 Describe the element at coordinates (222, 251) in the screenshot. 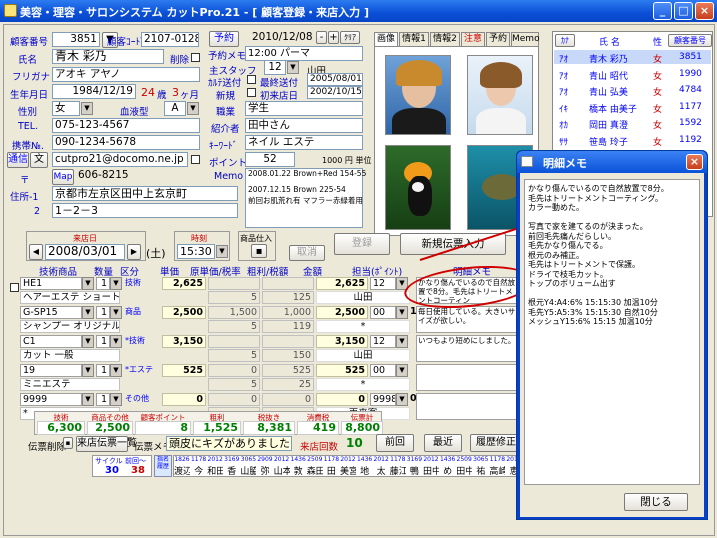

I see `visit-time-dropdown: ▼` at that location.